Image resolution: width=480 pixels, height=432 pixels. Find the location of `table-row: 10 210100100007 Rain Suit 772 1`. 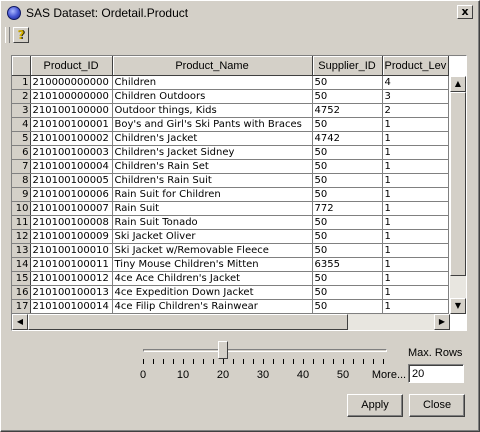

table-row: 10 210100100007 Rain Suit 772 1 is located at coordinates (230, 208).